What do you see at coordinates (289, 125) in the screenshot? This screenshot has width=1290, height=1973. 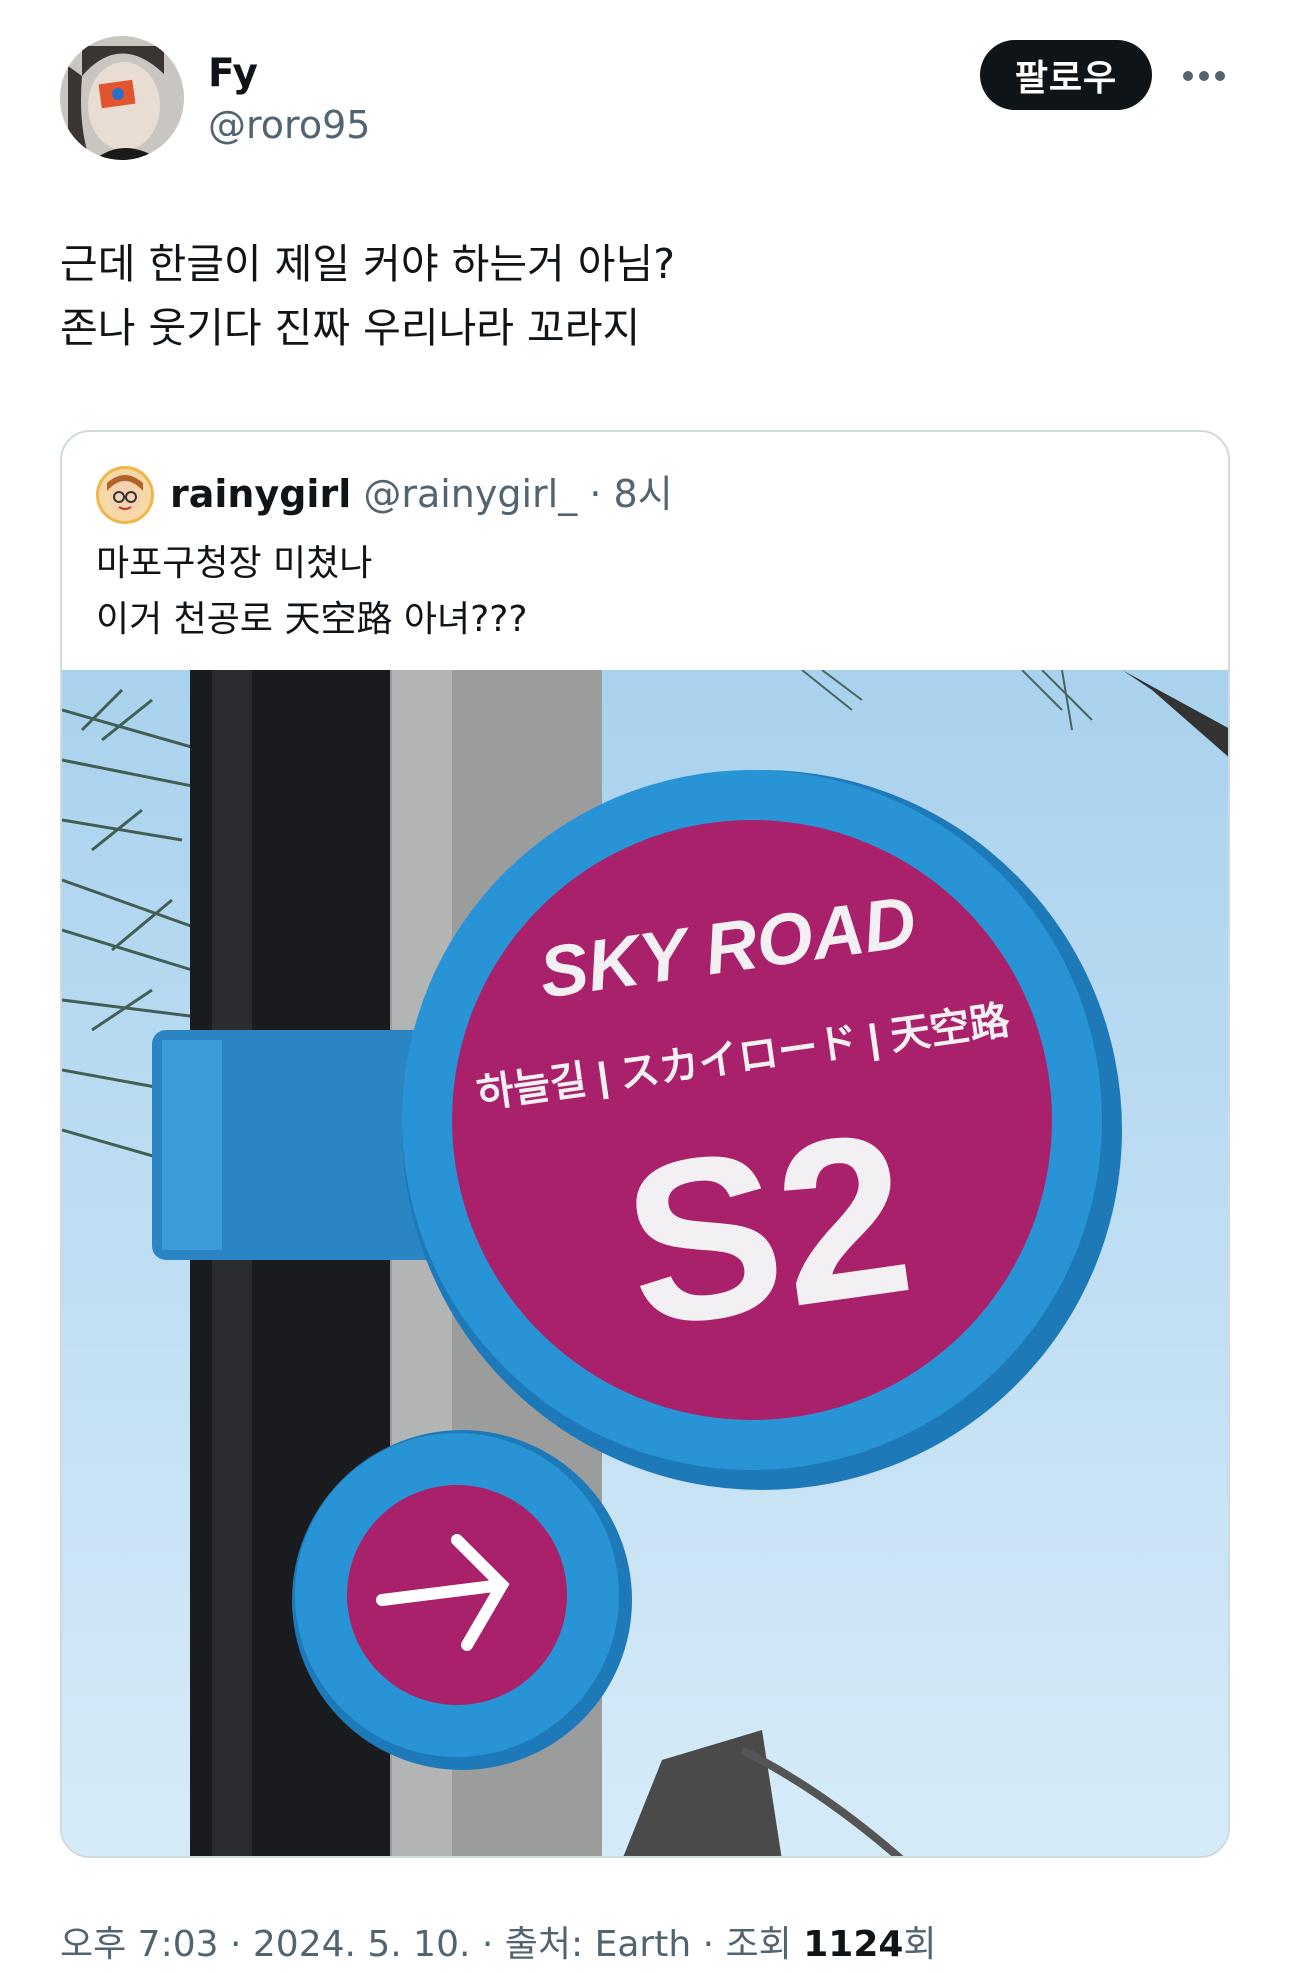 I see `author-handle: @roro95` at bounding box center [289, 125].